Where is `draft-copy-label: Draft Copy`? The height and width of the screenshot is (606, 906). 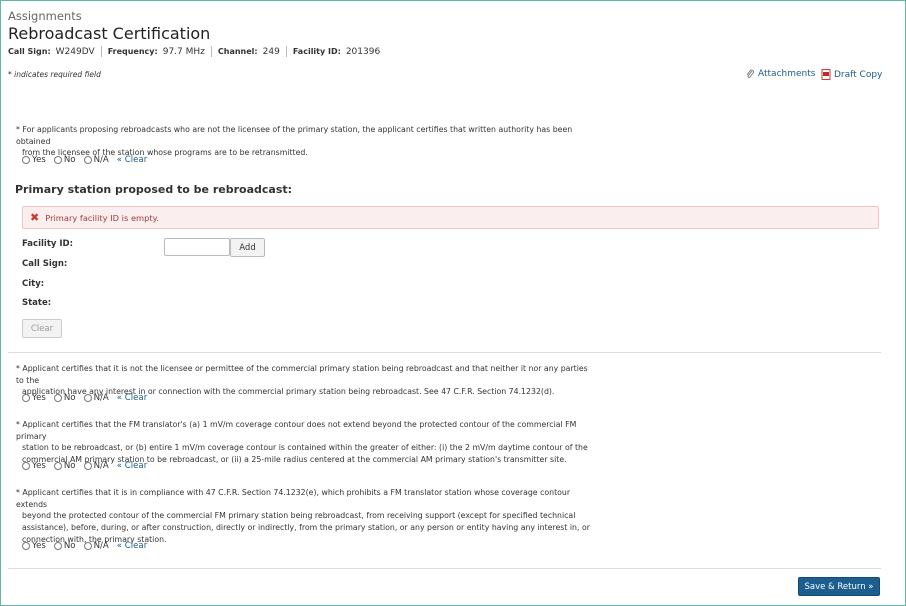 draft-copy-label: Draft Copy is located at coordinates (858, 74).